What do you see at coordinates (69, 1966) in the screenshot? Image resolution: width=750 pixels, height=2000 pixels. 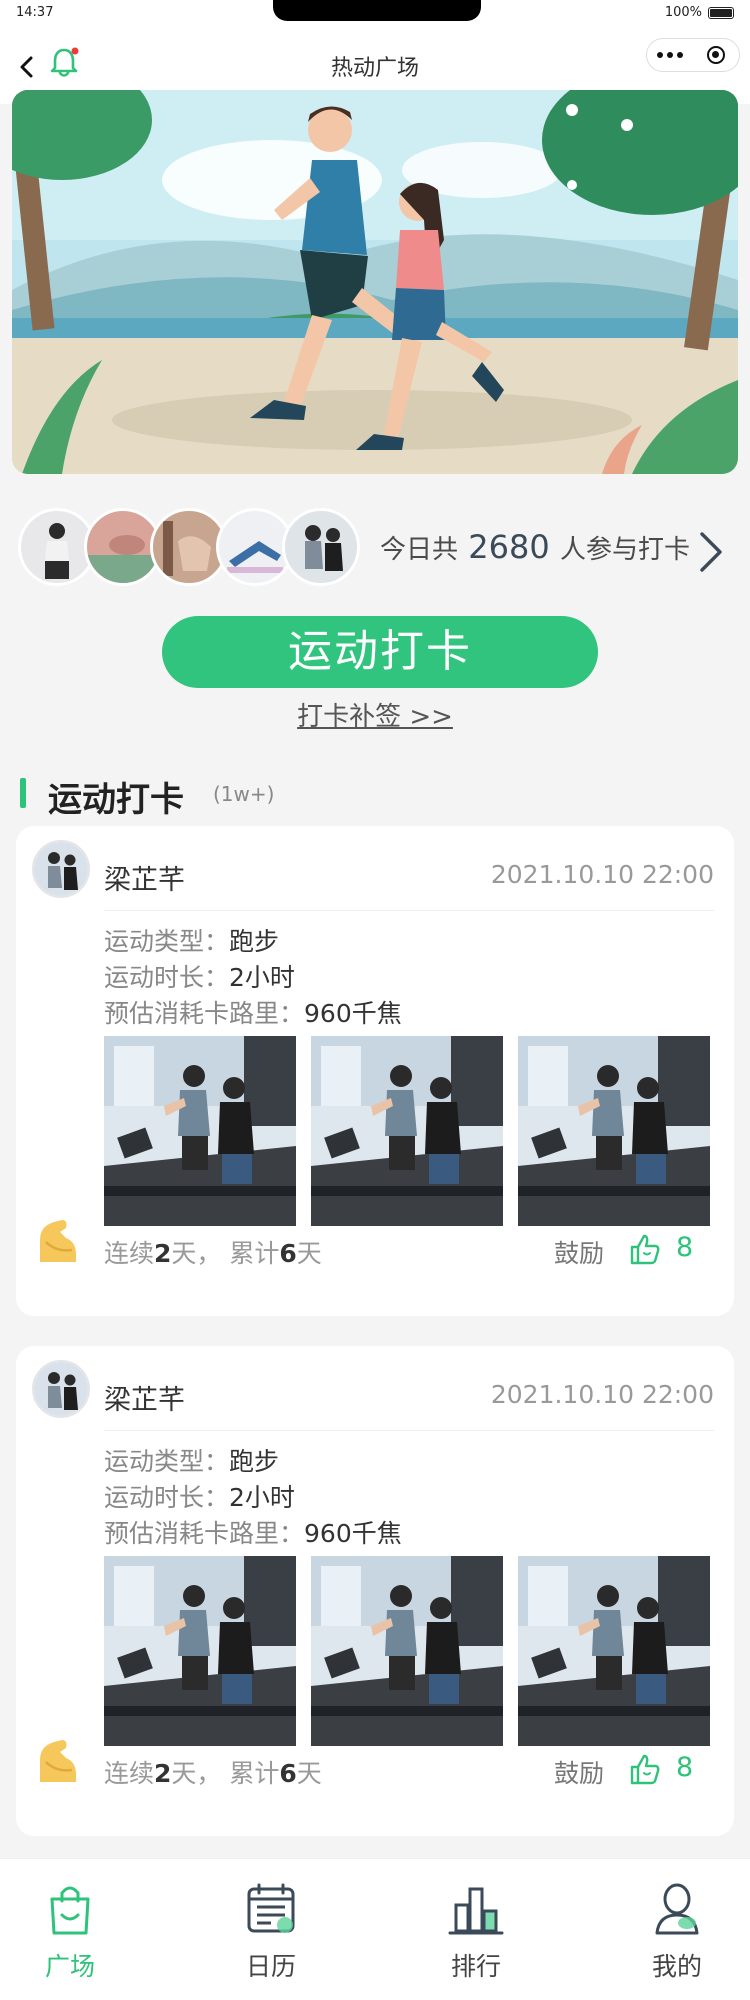 I see `tab-label: 广场` at bounding box center [69, 1966].